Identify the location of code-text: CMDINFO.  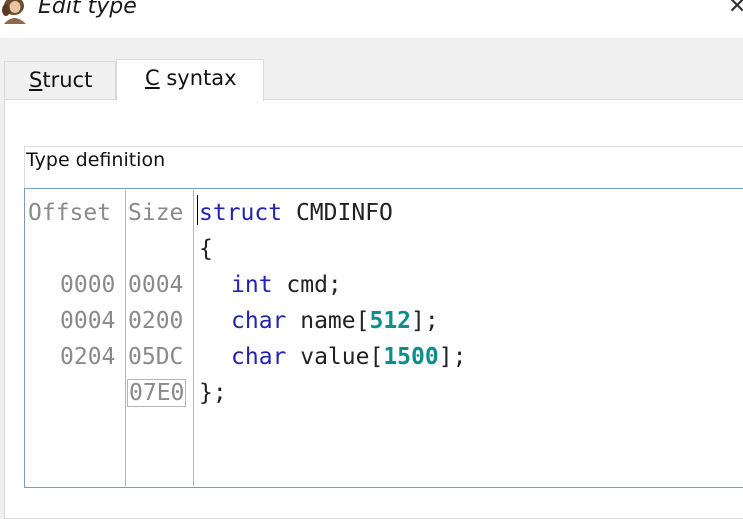
(337, 213).